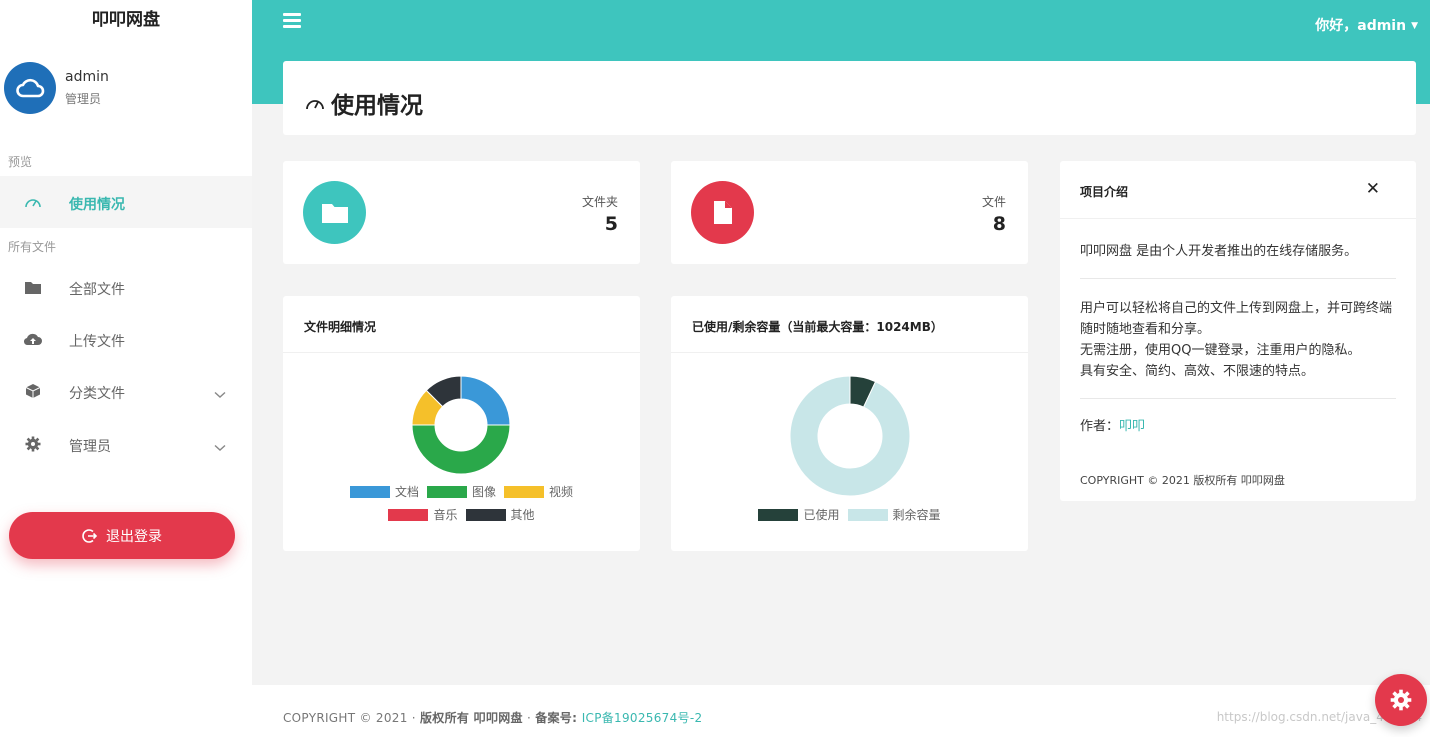  Describe the element at coordinates (993, 202) in the screenshot. I see `stat-label: 文件` at that location.